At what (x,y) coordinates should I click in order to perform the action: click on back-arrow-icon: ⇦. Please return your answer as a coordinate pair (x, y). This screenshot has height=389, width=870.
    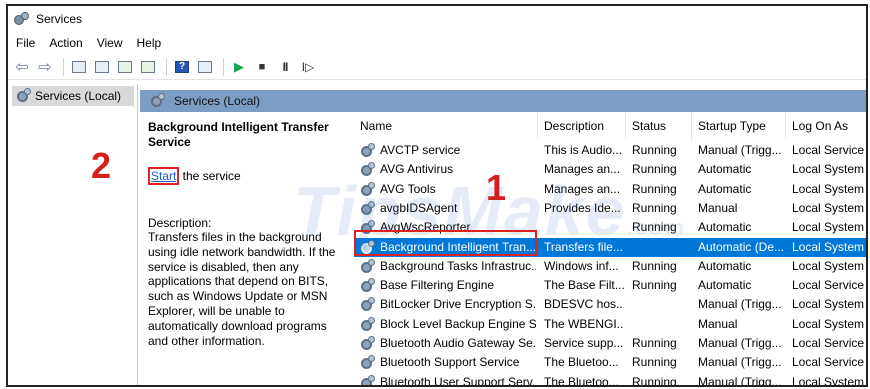
    Looking at the image, I should click on (22, 67).